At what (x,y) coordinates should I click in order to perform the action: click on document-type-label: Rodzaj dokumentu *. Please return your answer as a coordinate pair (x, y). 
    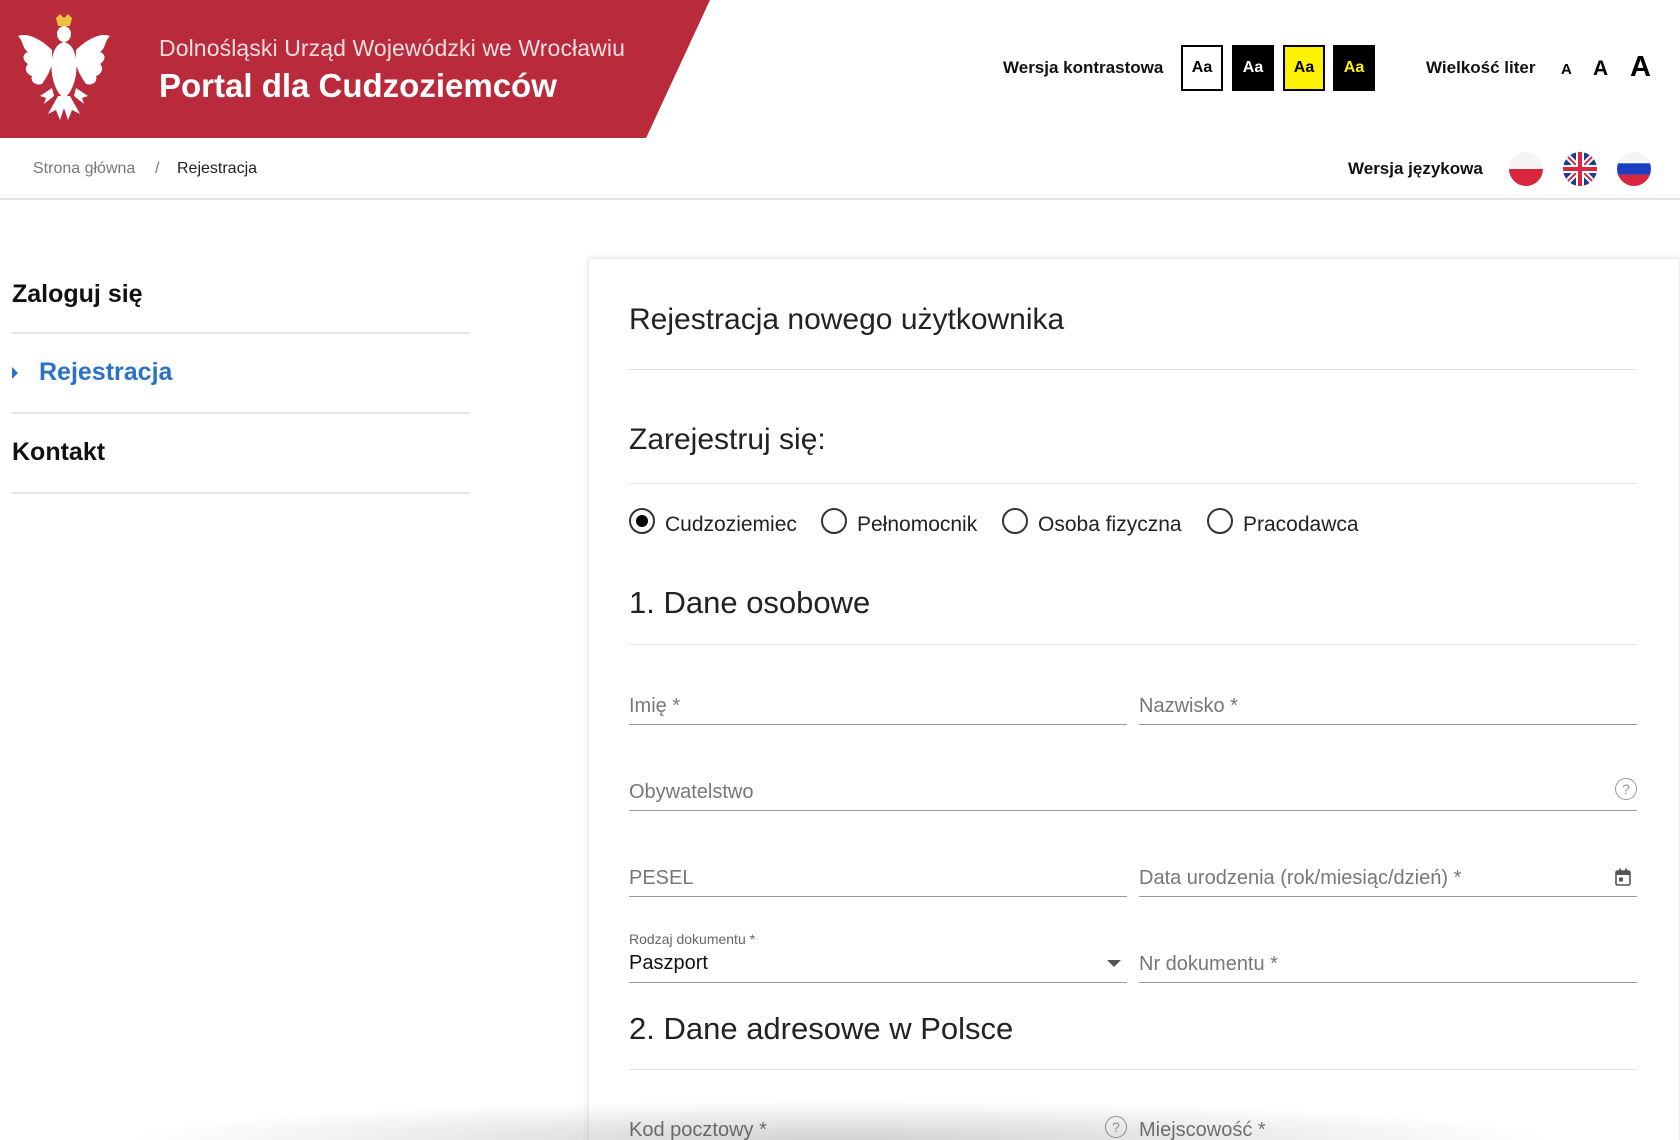
    Looking at the image, I should click on (692, 939).